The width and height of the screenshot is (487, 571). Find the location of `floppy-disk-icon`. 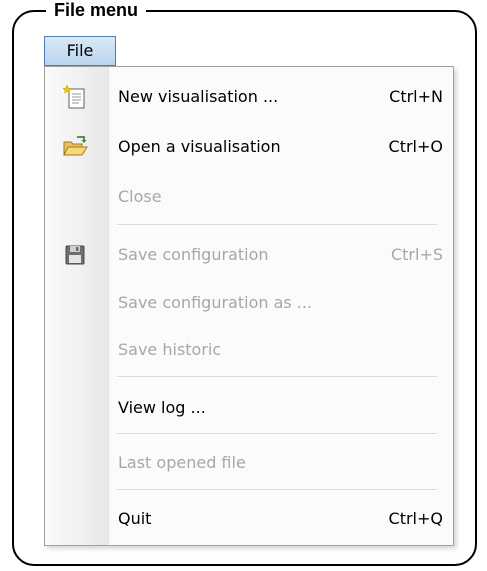

floppy-disk-icon is located at coordinates (75, 255).